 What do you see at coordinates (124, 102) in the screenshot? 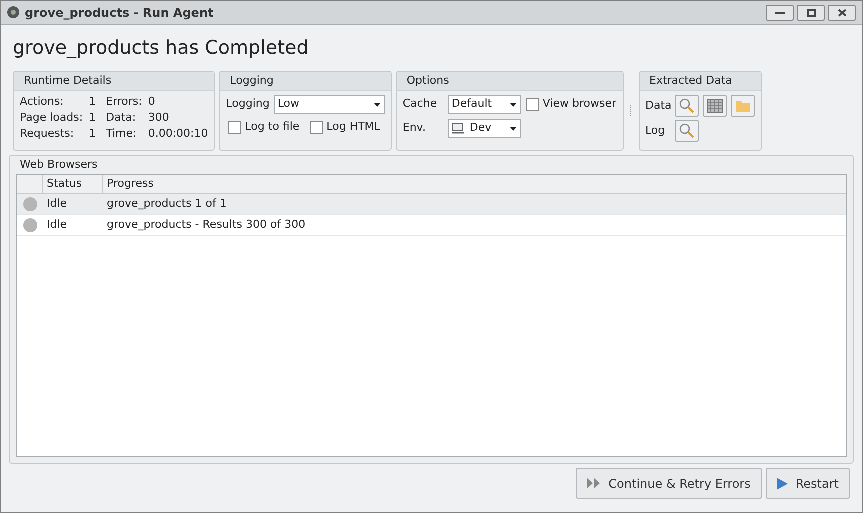
I see `stat-label: Errors:` at bounding box center [124, 102].